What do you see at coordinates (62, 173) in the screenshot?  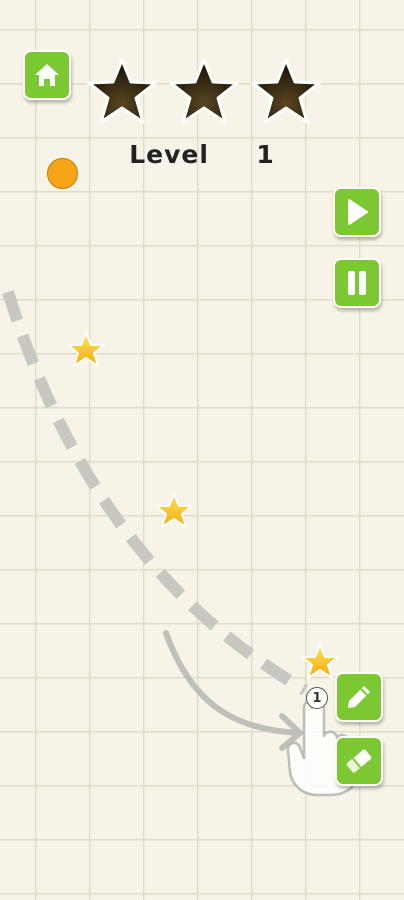 I see `ball` at bounding box center [62, 173].